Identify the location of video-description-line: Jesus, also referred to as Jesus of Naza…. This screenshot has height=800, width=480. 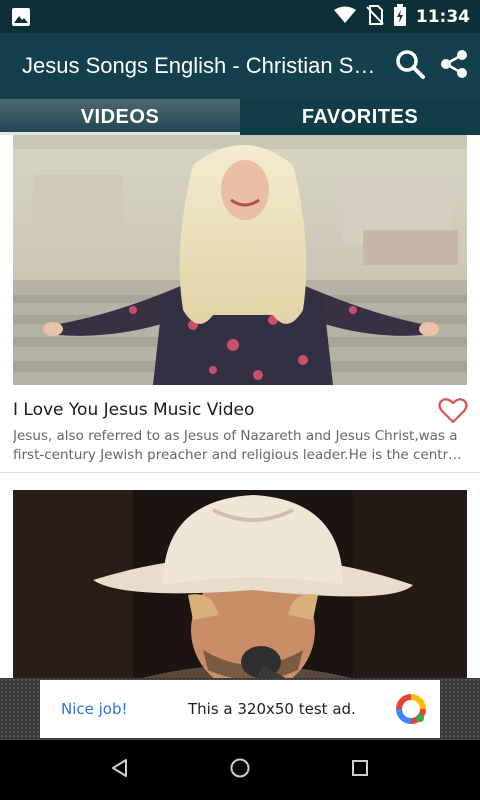
(235, 436).